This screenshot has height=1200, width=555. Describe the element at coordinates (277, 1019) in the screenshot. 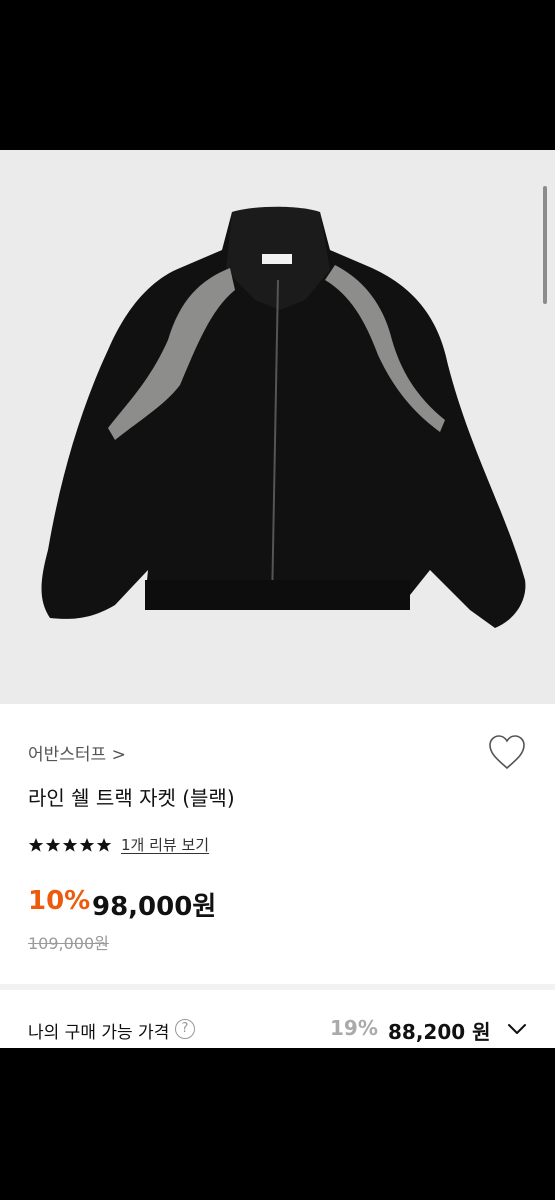

I see `purchase-price-row: 나의 구매 가능 가격 ? 19% 88,200 원` at that location.